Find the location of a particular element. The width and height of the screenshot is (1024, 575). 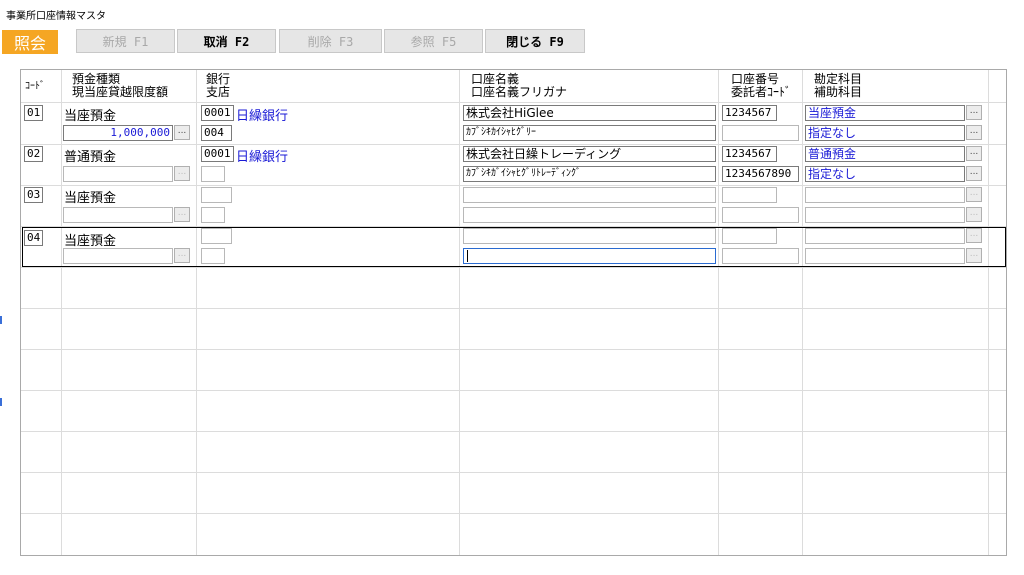

branch-code: 004 is located at coordinates (216, 133).